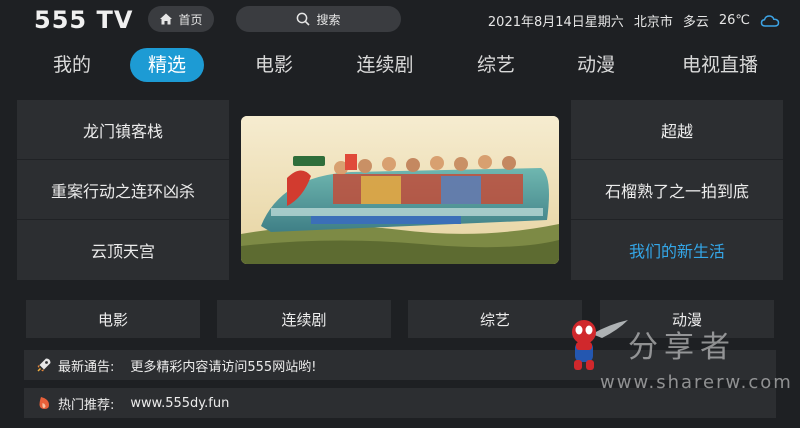 Image resolution: width=800 pixels, height=428 pixels. Describe the element at coordinates (86, 405) in the screenshot. I see `recommend-label: 热门推荐:` at that location.